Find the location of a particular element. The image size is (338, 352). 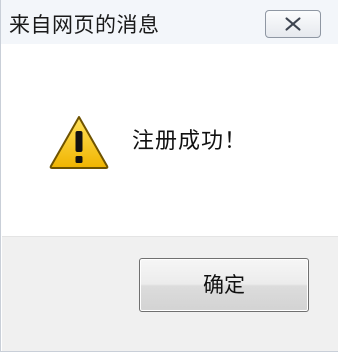

dialog-title: 来自网页的消息 is located at coordinates (84, 25).